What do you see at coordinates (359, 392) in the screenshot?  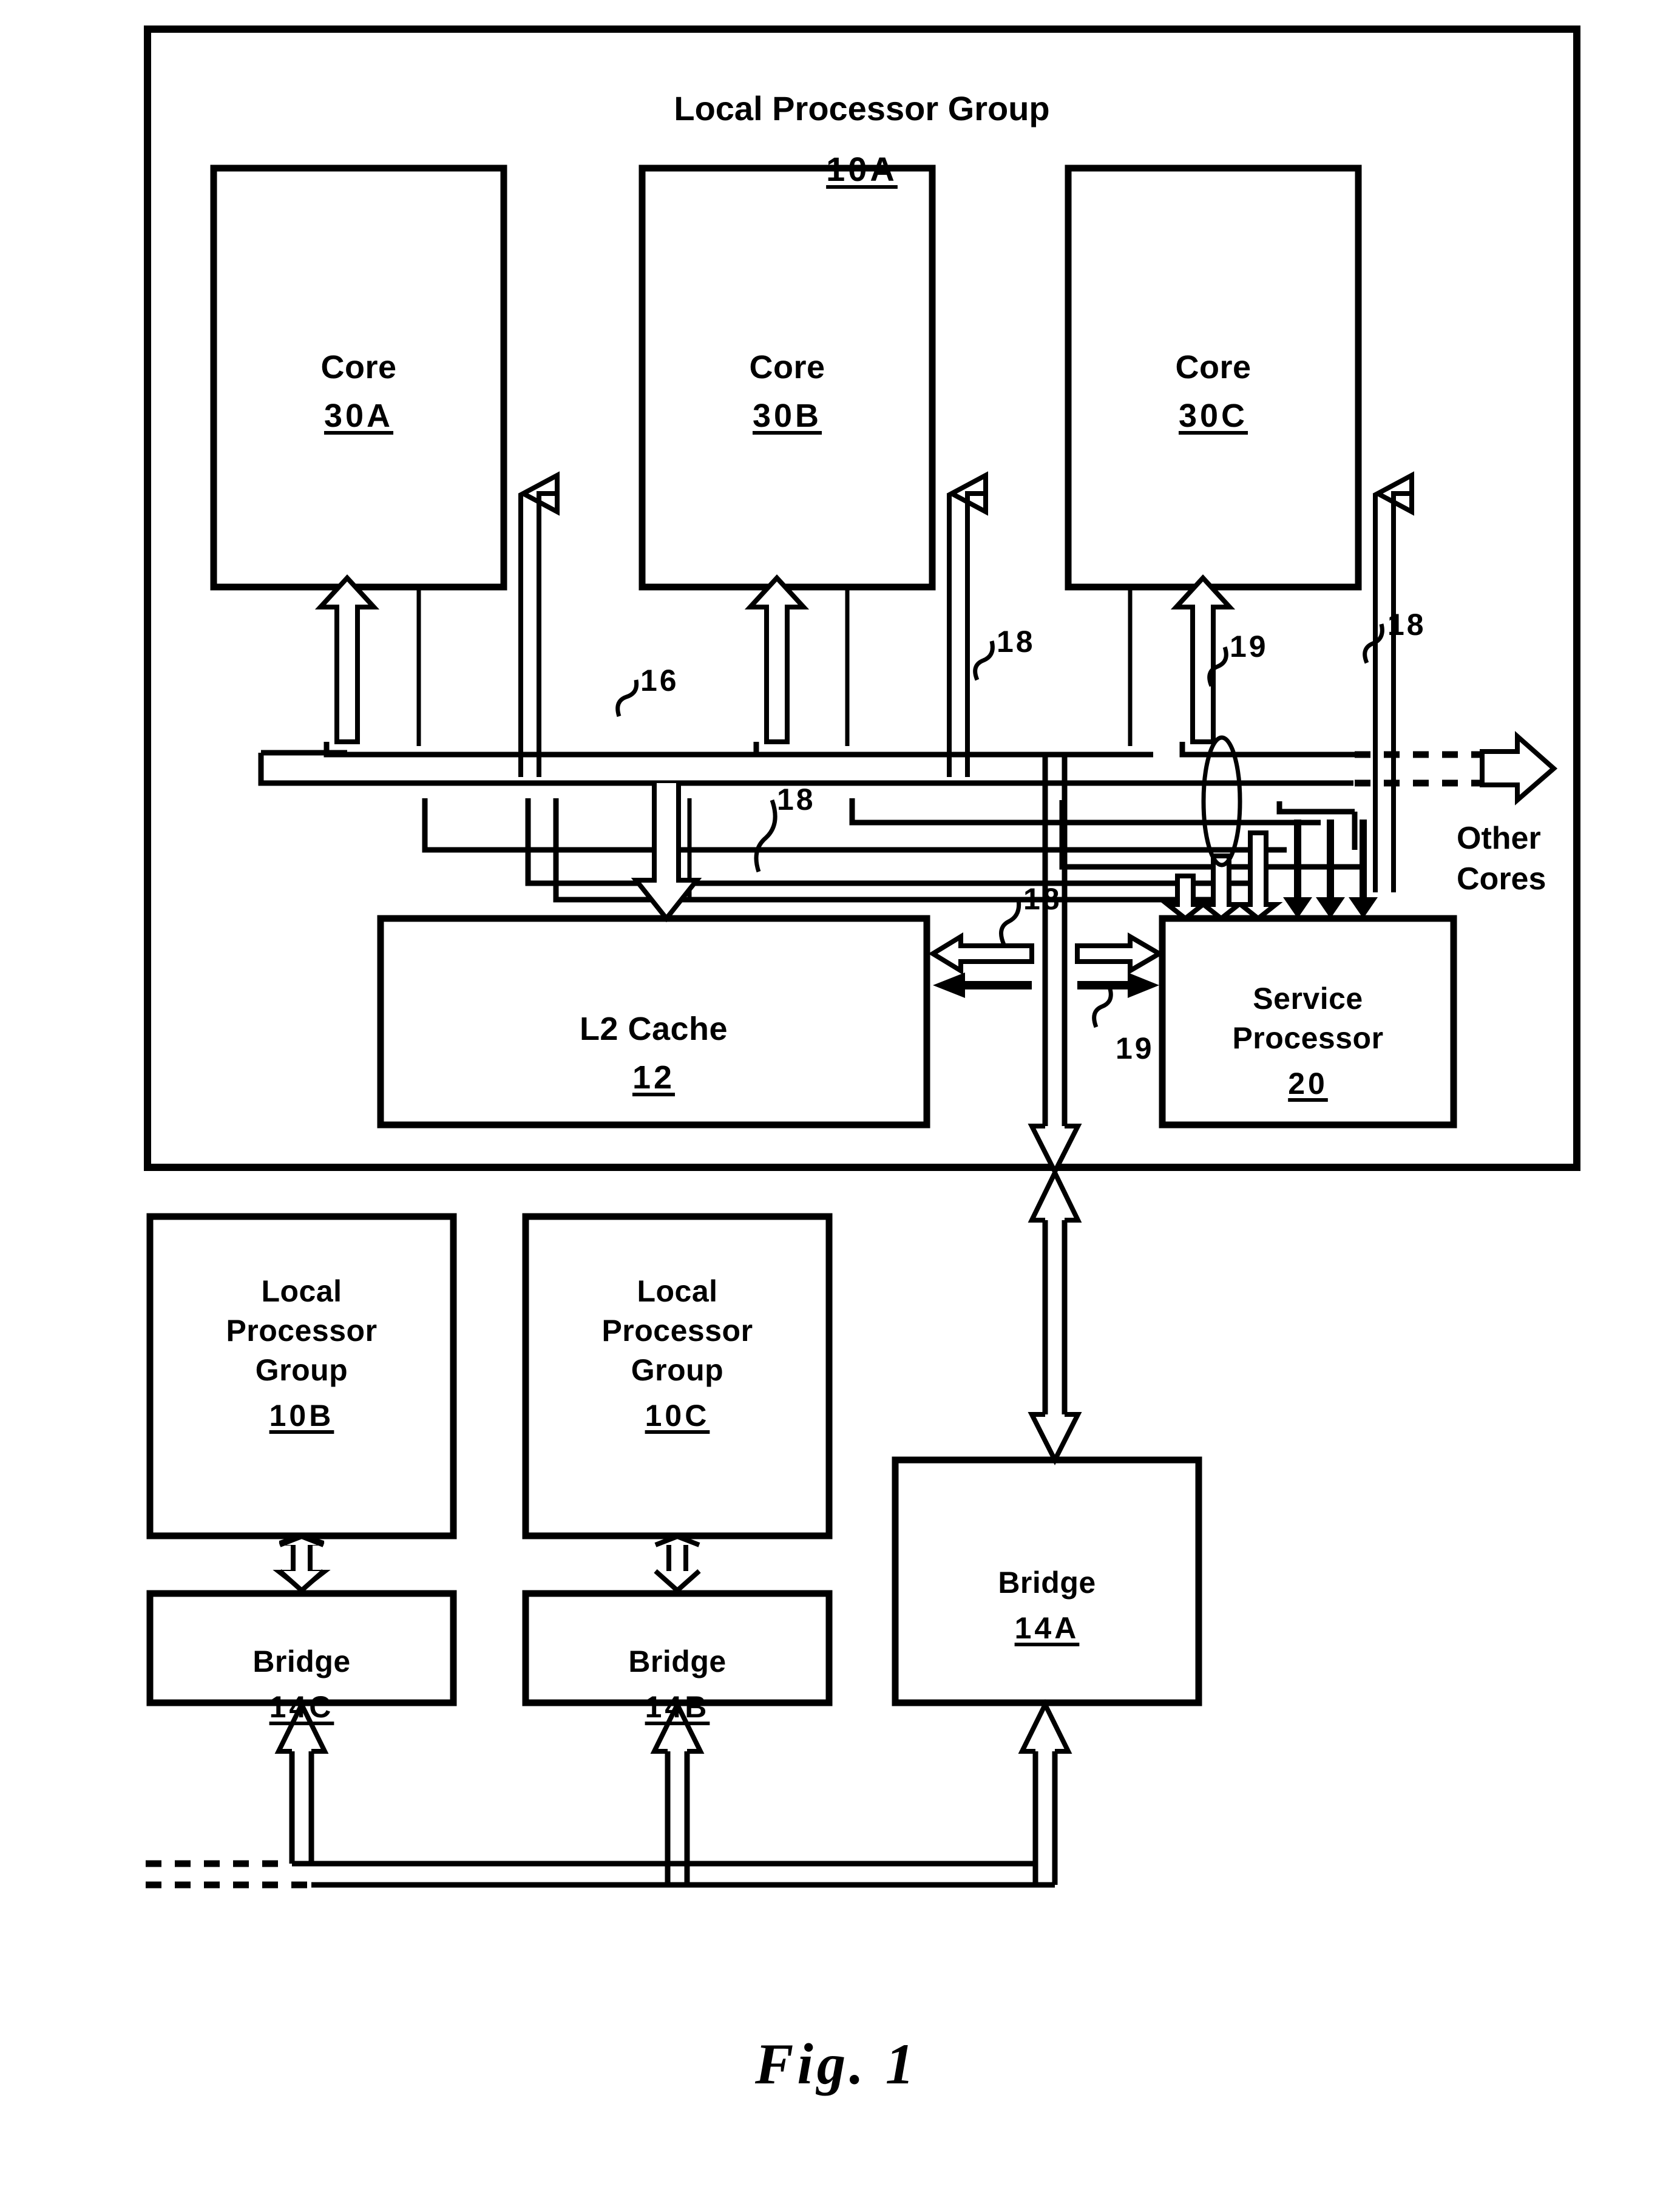 I see `core-30a-label: Core 30A` at bounding box center [359, 392].